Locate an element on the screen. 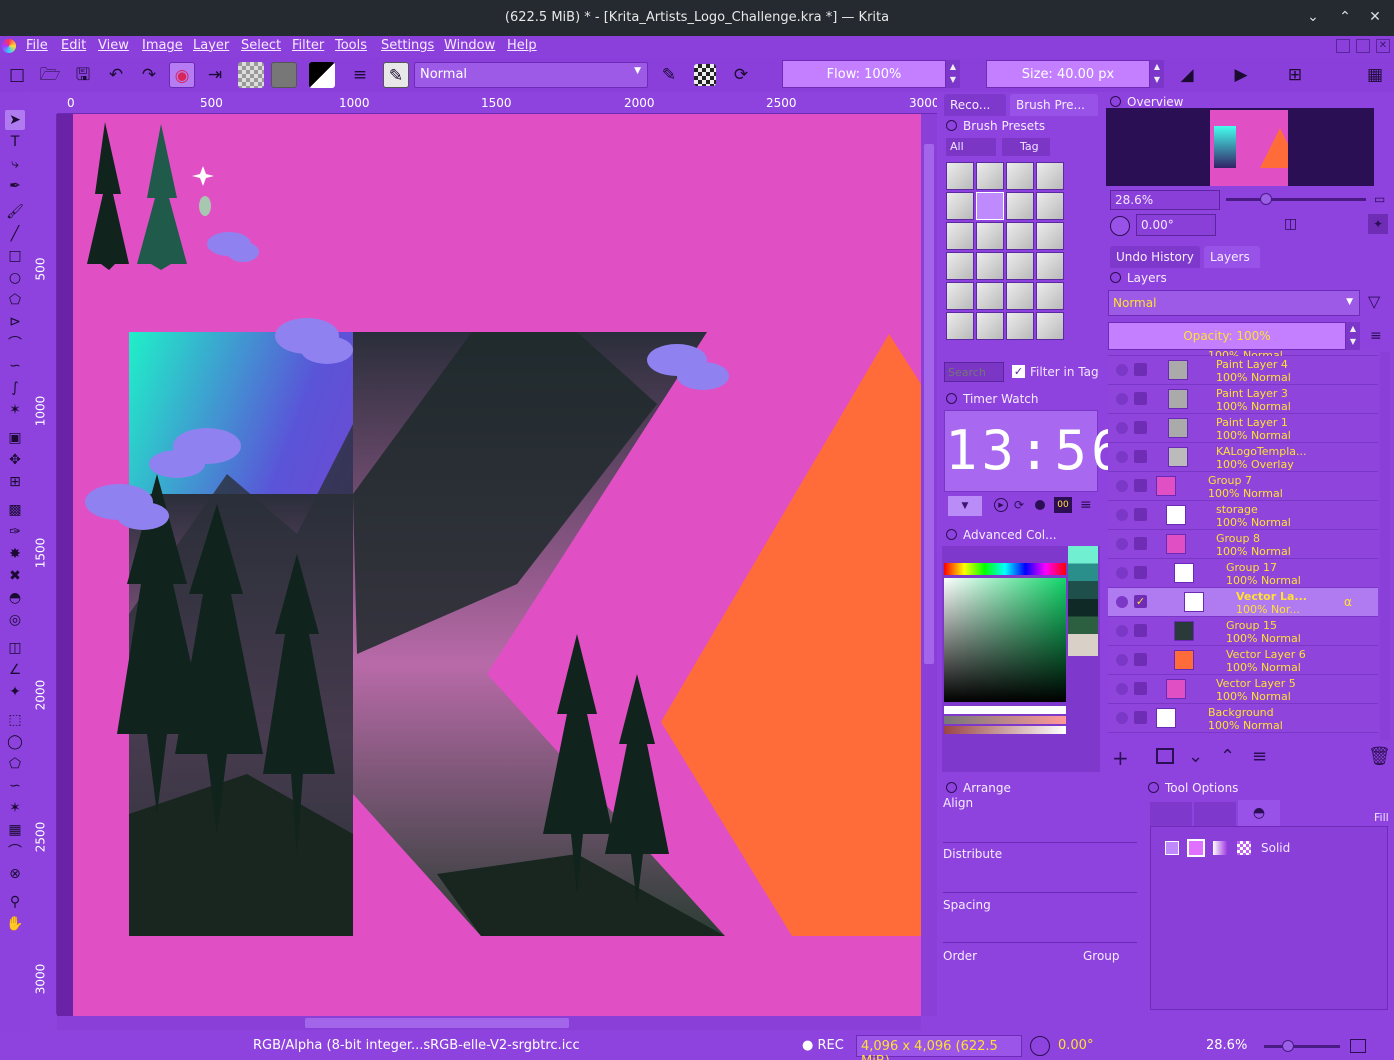  workspace-icon: ▦ is located at coordinates (1375, 75).